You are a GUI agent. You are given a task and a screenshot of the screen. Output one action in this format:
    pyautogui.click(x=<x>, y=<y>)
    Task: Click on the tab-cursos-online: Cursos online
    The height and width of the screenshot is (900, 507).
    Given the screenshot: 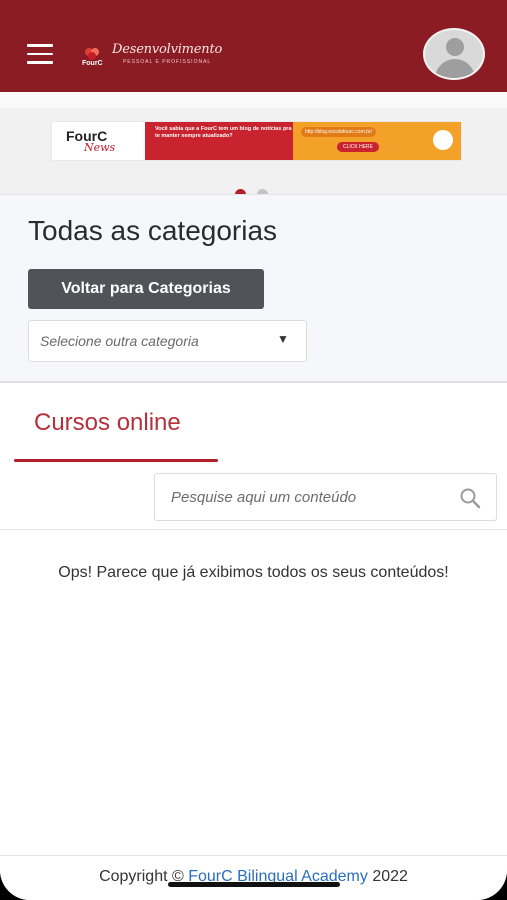 What is the action you would take?
    pyautogui.click(x=107, y=423)
    